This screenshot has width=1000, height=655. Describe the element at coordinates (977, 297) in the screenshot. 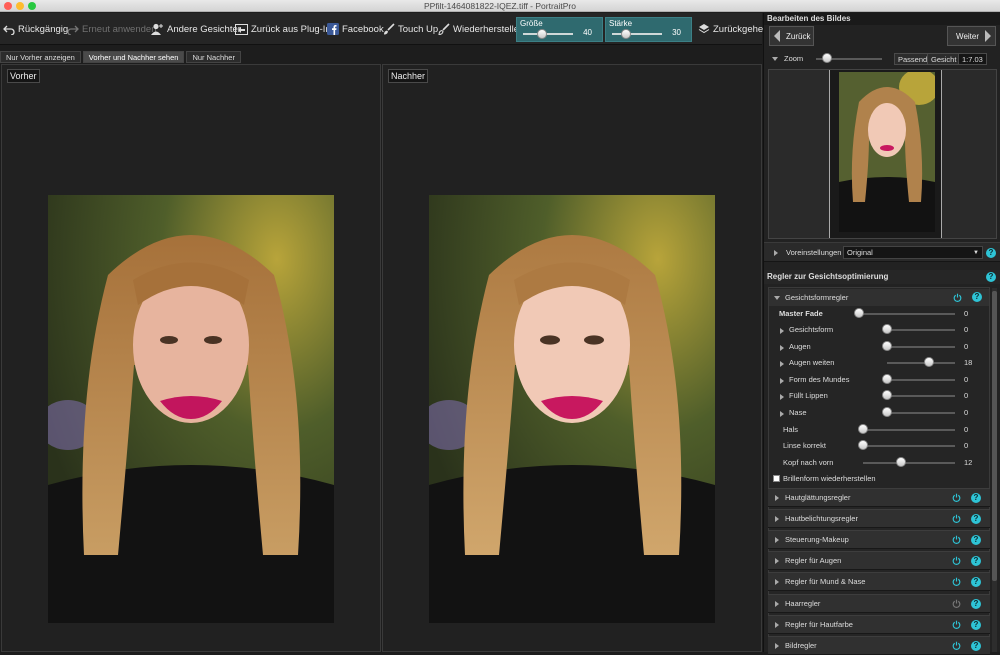

I see `face-shape-help-icon: ?` at that location.